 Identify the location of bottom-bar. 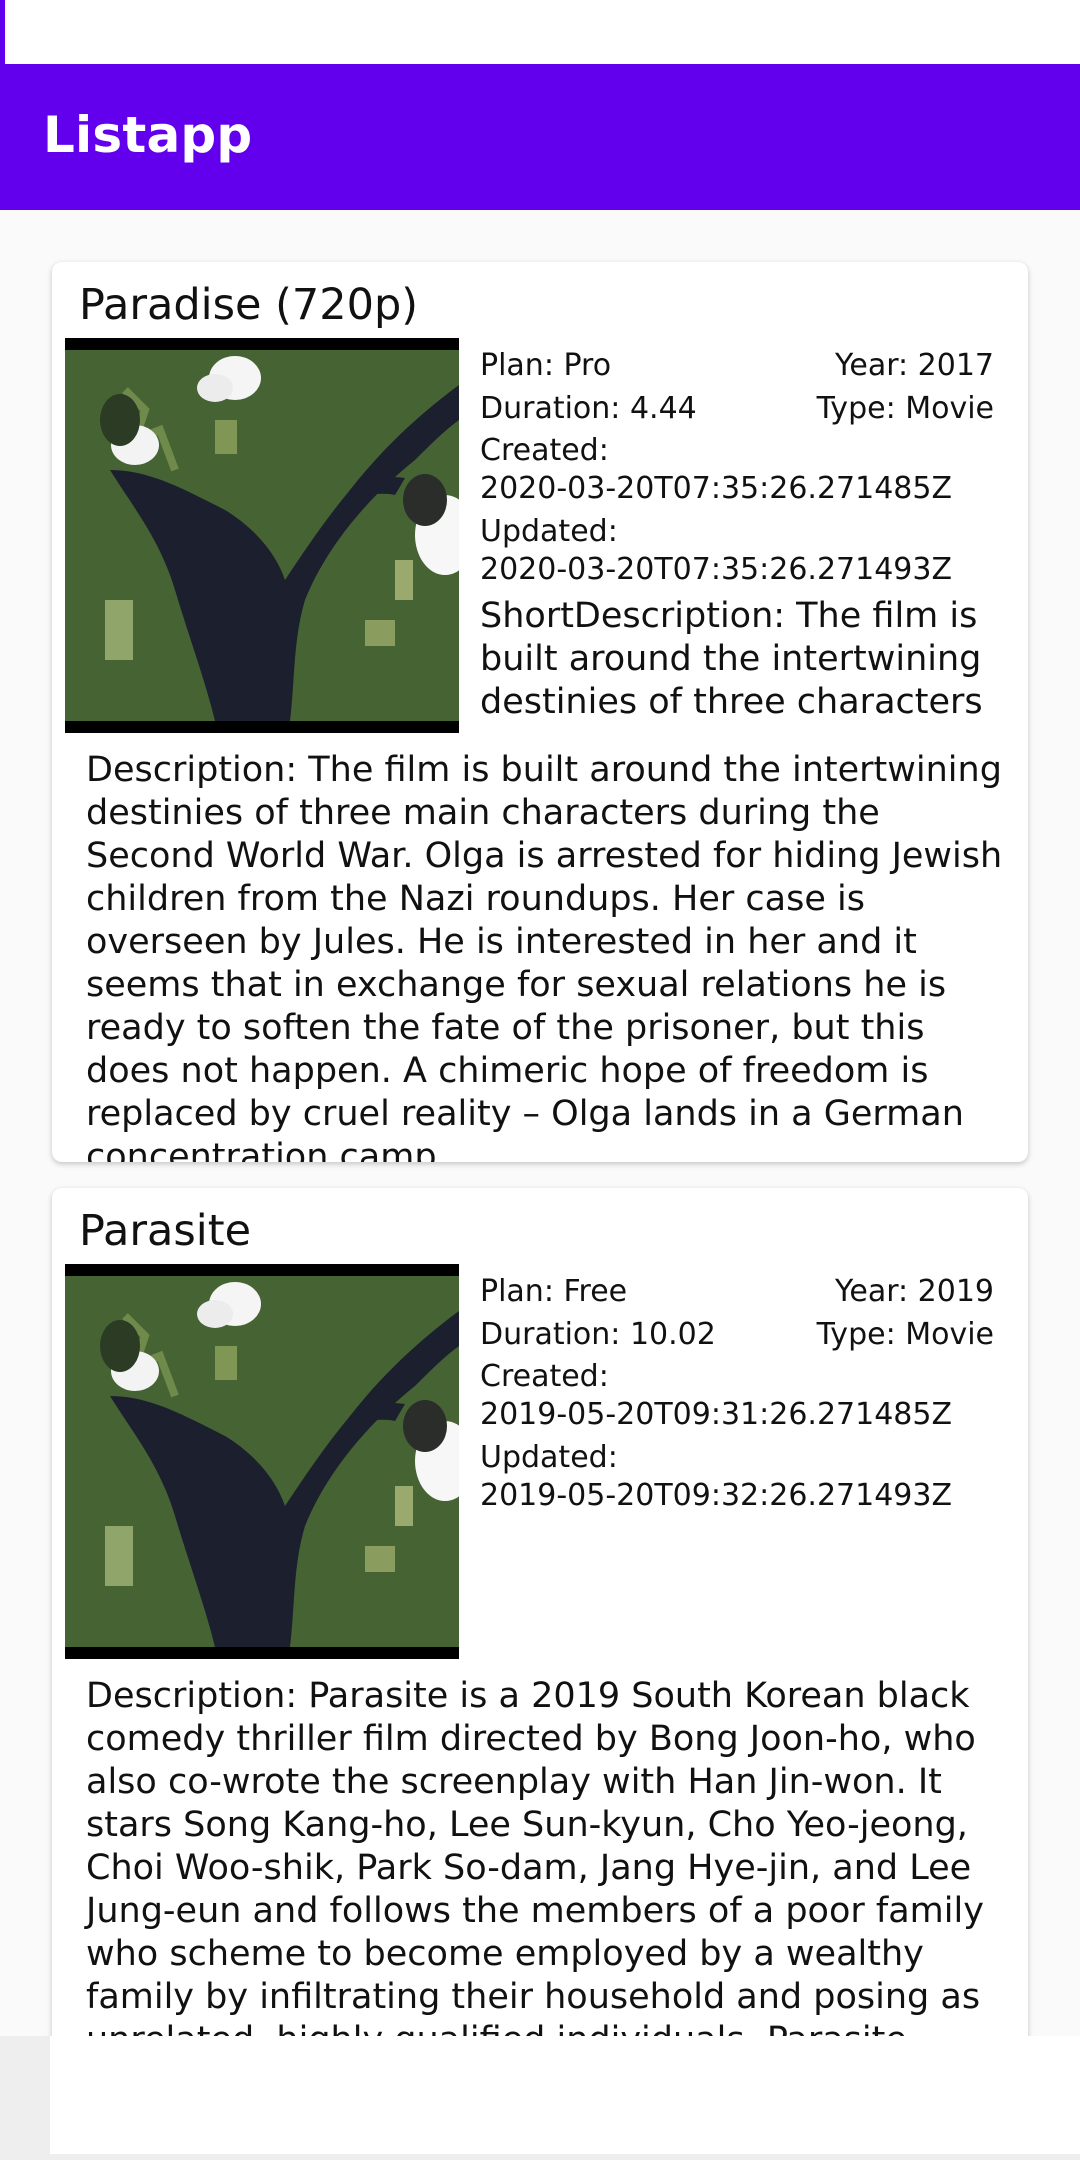
(540, 2098).